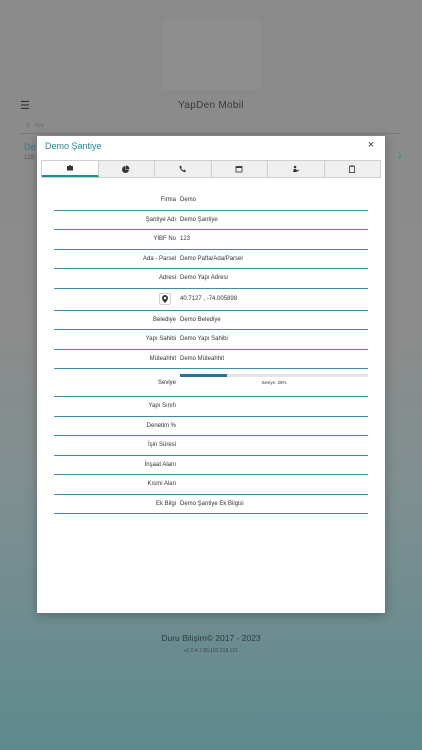 The height and width of the screenshot is (750, 422). What do you see at coordinates (211, 638) in the screenshot?
I see `footer-copyright: Duru Bilişim© 2017 - 2023` at bounding box center [211, 638].